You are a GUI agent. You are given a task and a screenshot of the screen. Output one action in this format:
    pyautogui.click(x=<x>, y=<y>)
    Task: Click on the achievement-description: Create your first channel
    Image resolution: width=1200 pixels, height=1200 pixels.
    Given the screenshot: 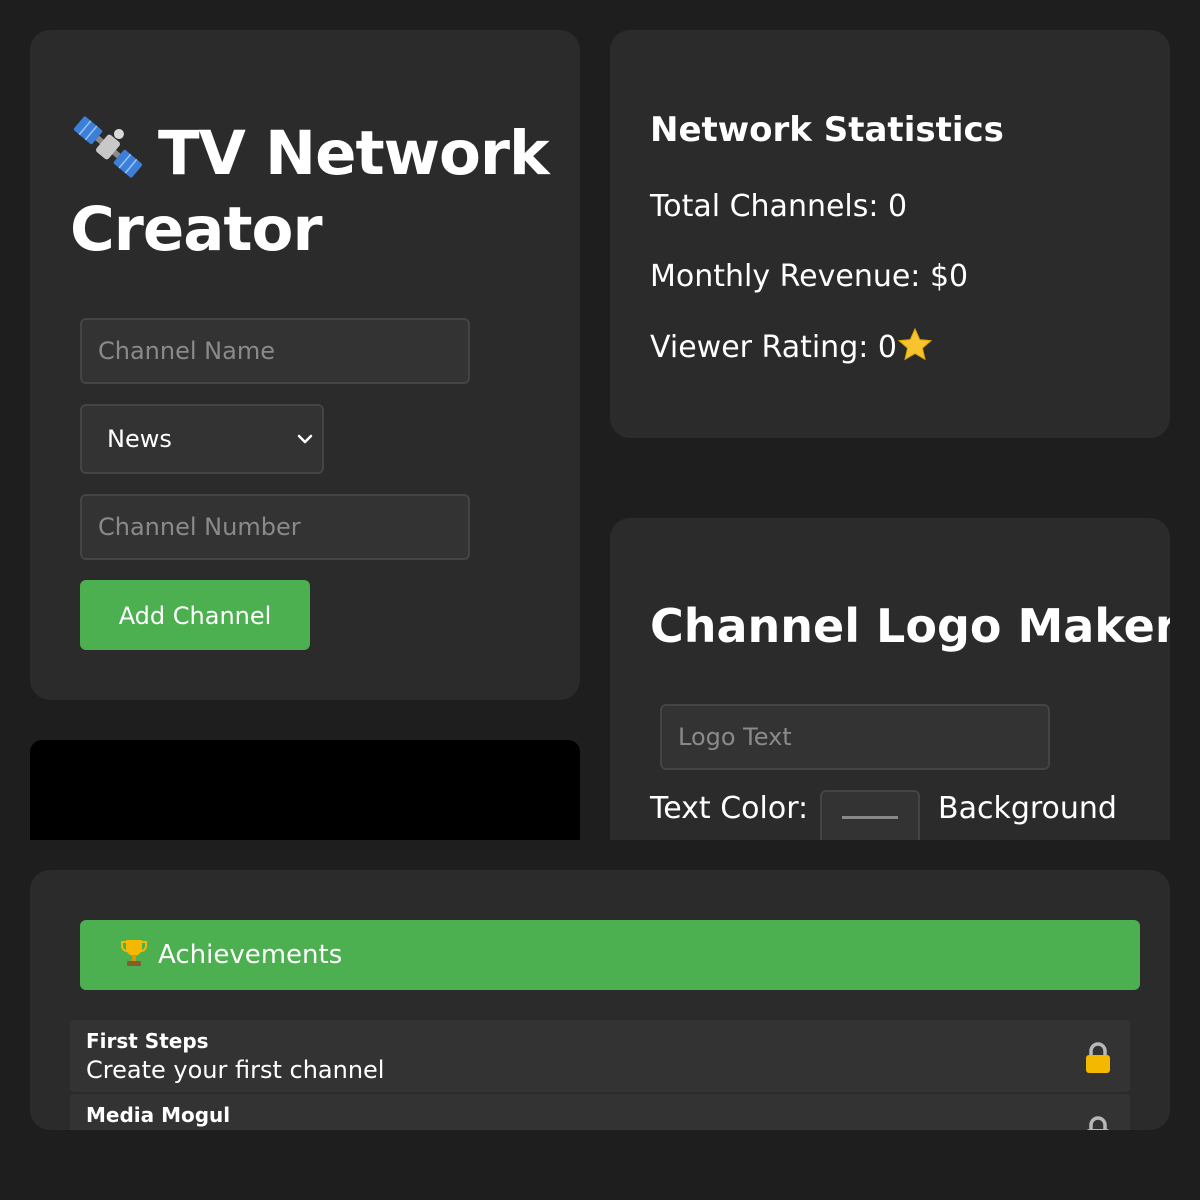 What is the action you would take?
    pyautogui.click(x=235, y=1070)
    